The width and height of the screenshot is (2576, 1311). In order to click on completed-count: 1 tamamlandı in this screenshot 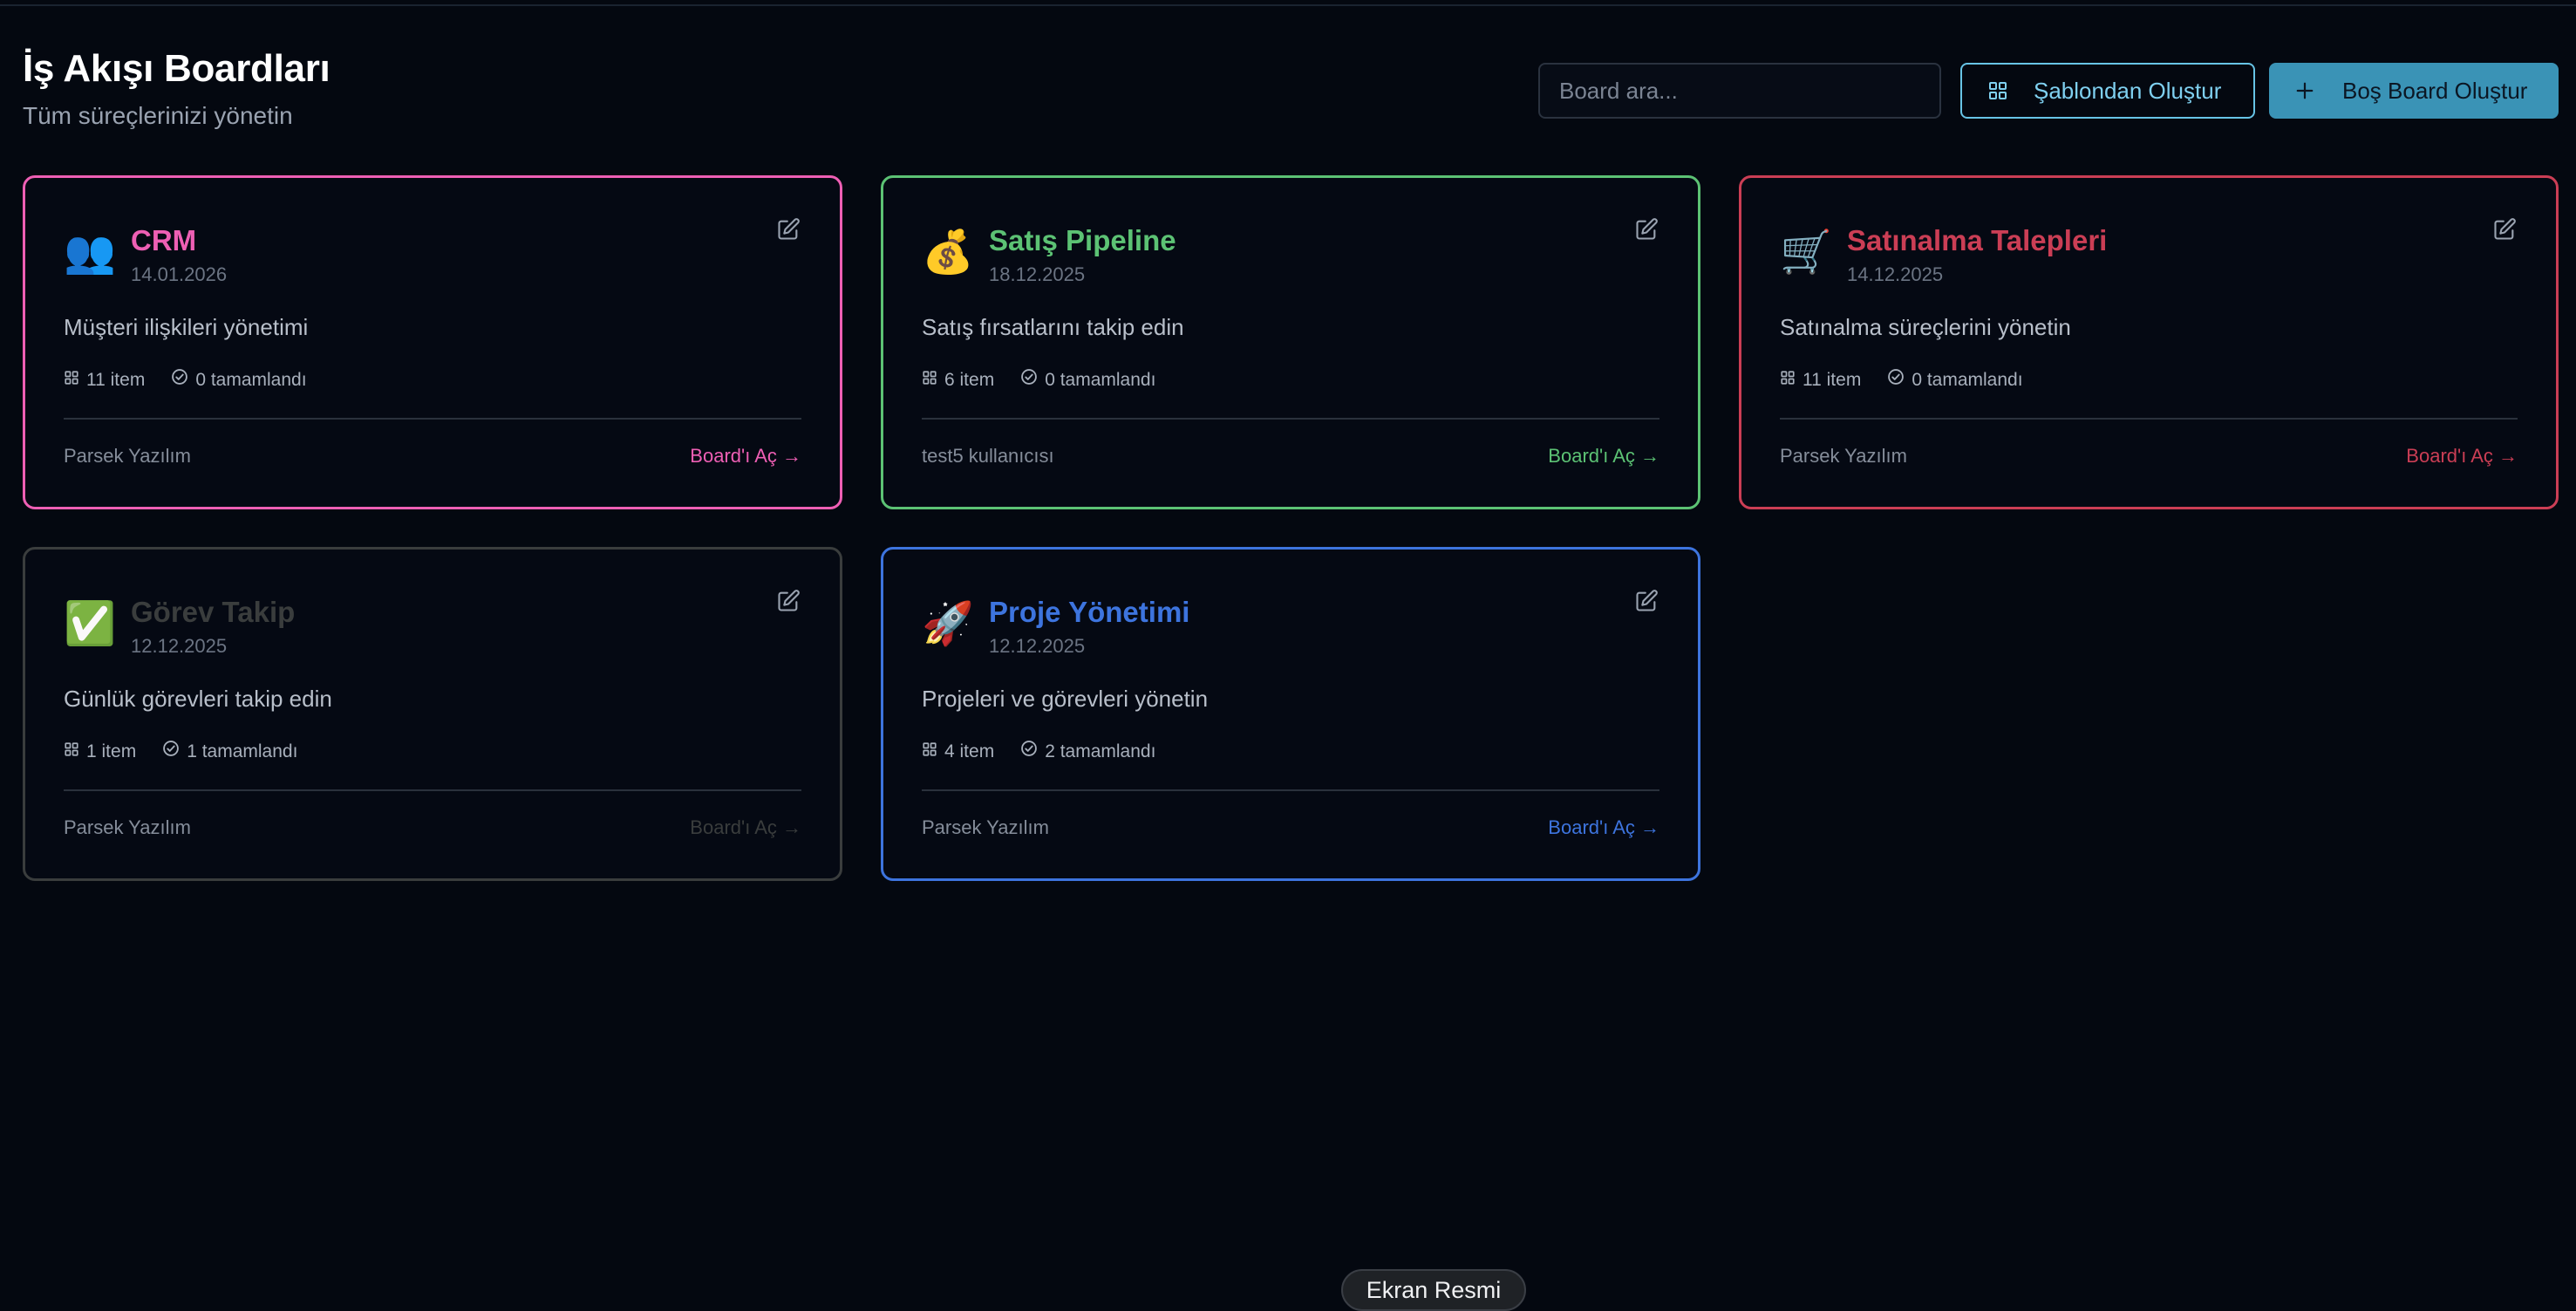, I will do `click(230, 751)`.